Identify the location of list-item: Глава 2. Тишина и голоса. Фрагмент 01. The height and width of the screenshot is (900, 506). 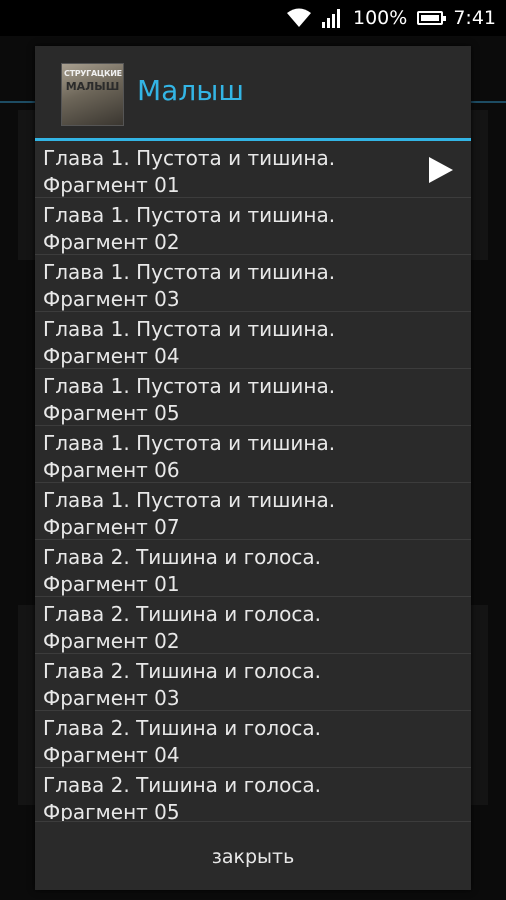
(253, 568).